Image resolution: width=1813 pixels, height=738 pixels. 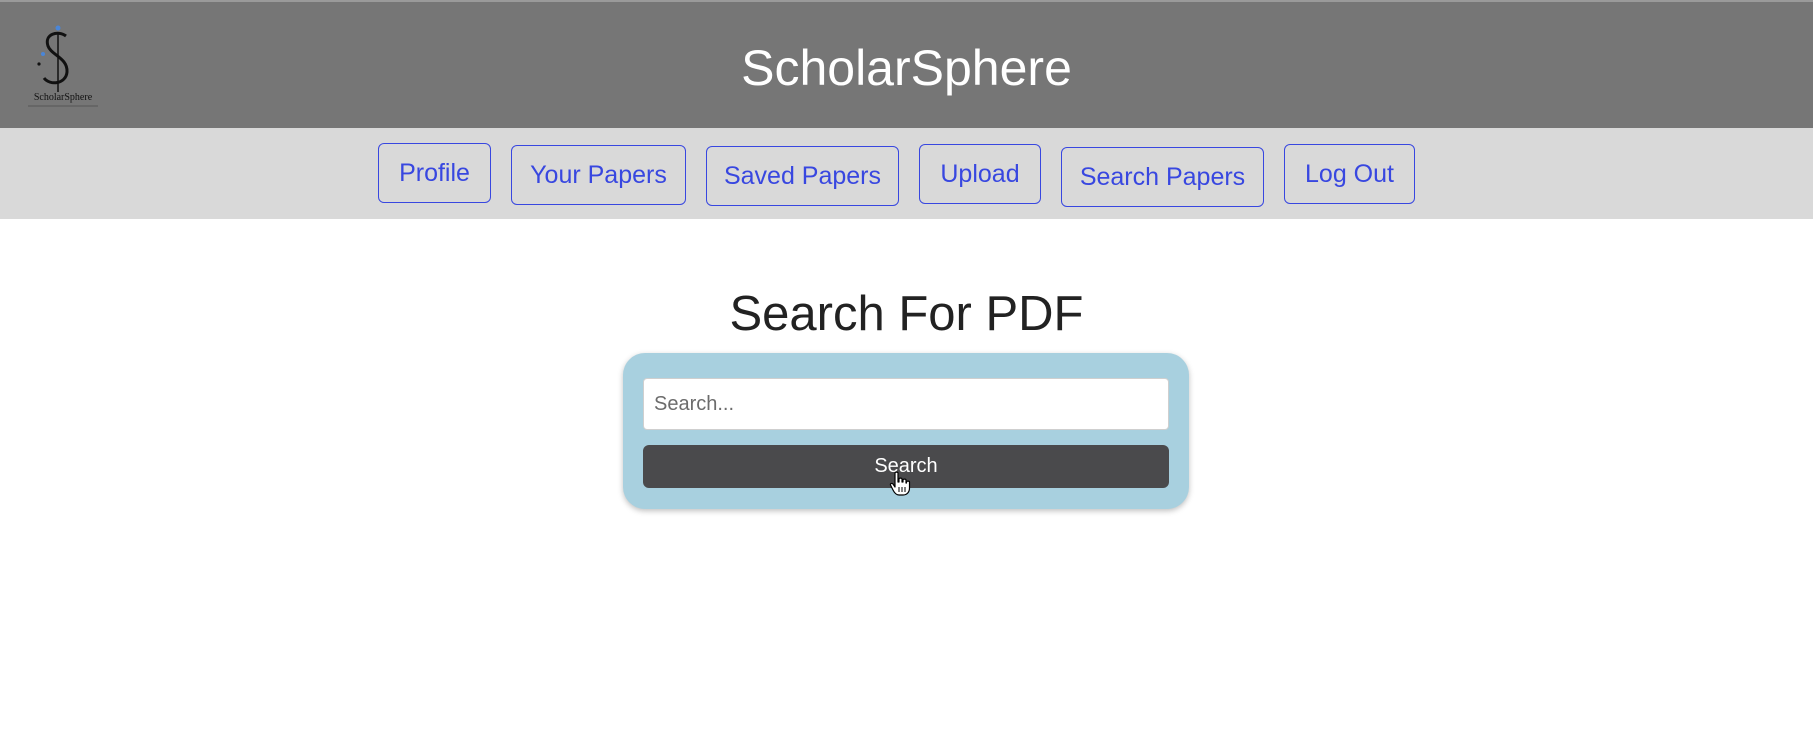 What do you see at coordinates (906, 314) in the screenshot?
I see `page-title: Search For PDF` at bounding box center [906, 314].